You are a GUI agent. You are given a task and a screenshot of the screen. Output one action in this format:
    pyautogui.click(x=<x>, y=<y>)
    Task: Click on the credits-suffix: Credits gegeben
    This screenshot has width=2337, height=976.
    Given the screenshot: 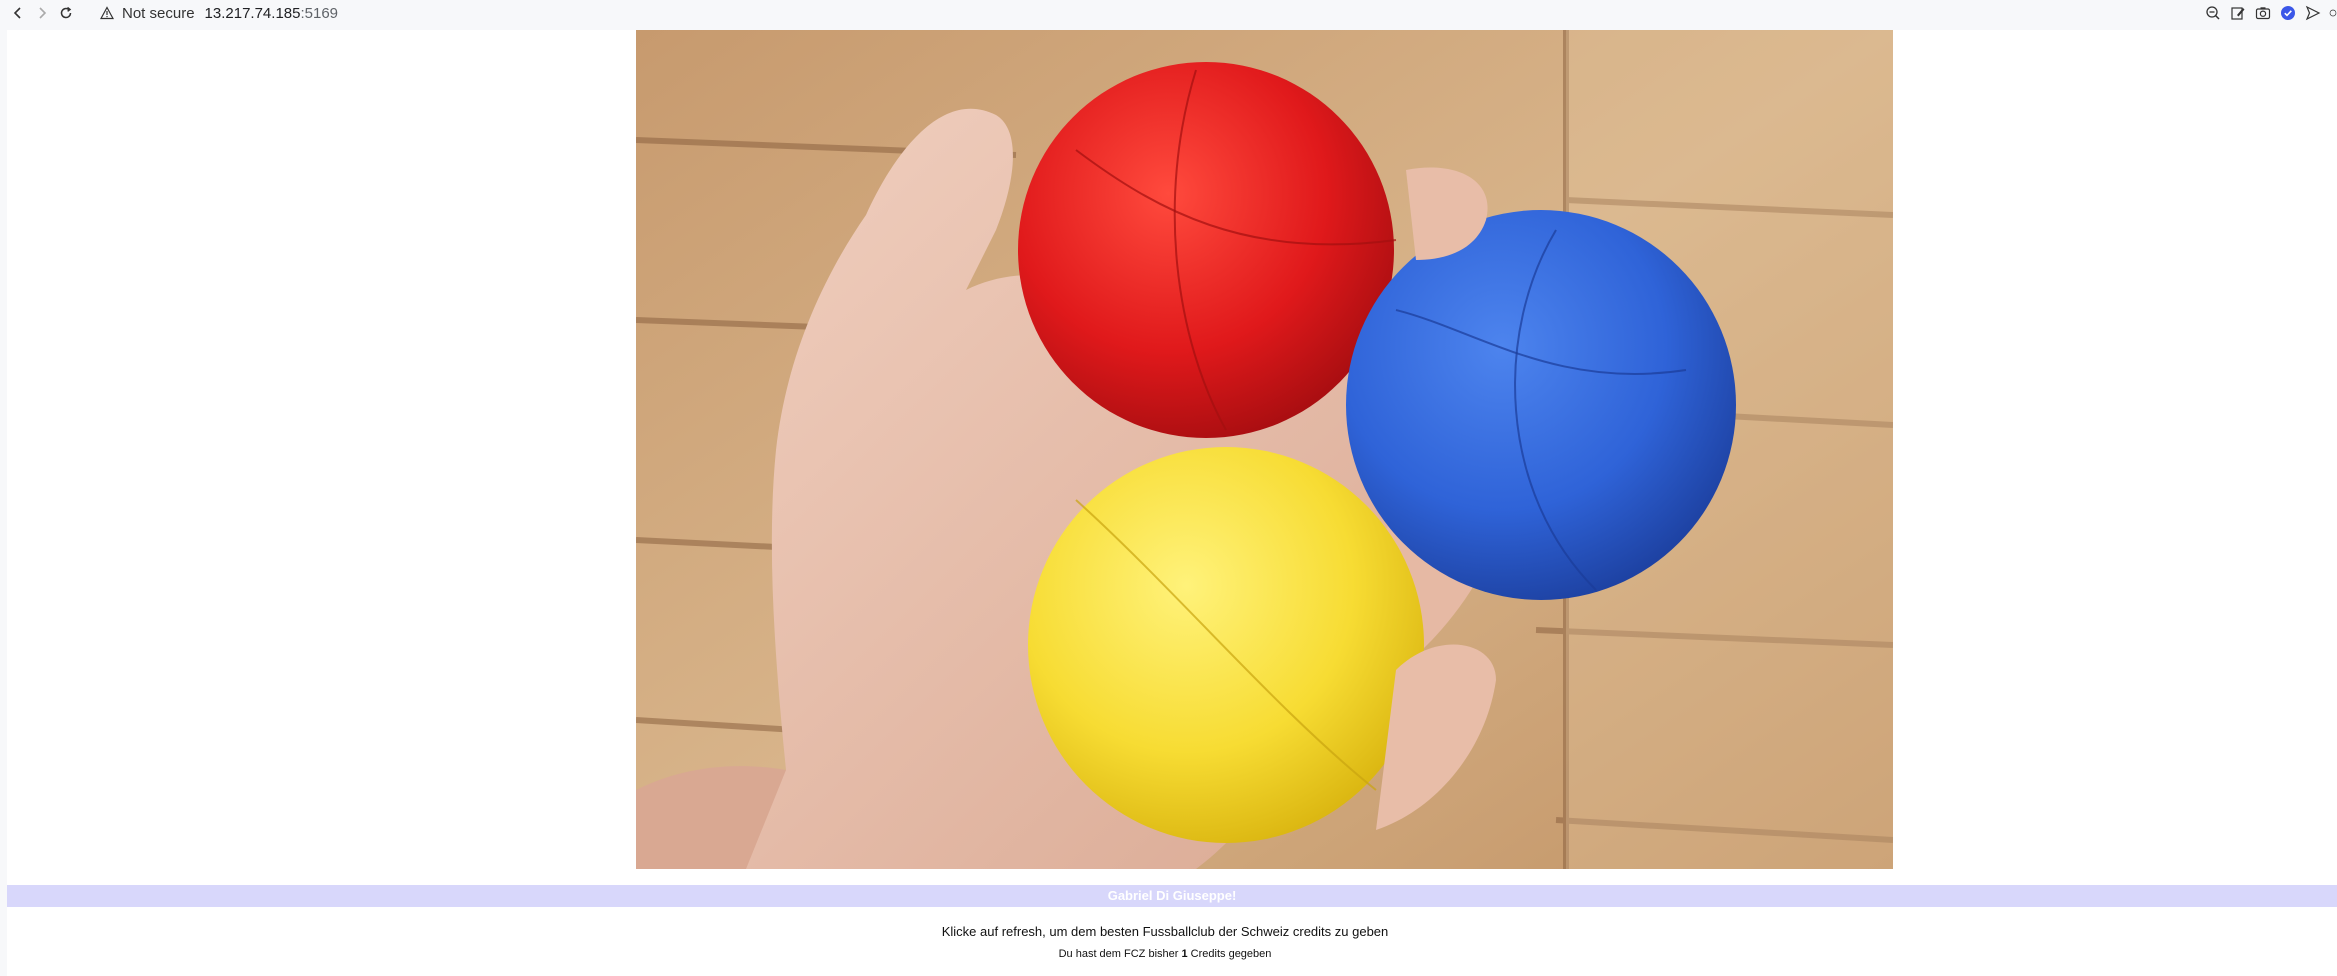 What is the action you would take?
    pyautogui.click(x=1231, y=954)
    